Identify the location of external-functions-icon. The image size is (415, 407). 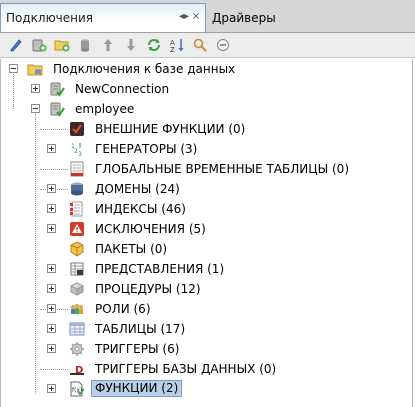
(77, 129).